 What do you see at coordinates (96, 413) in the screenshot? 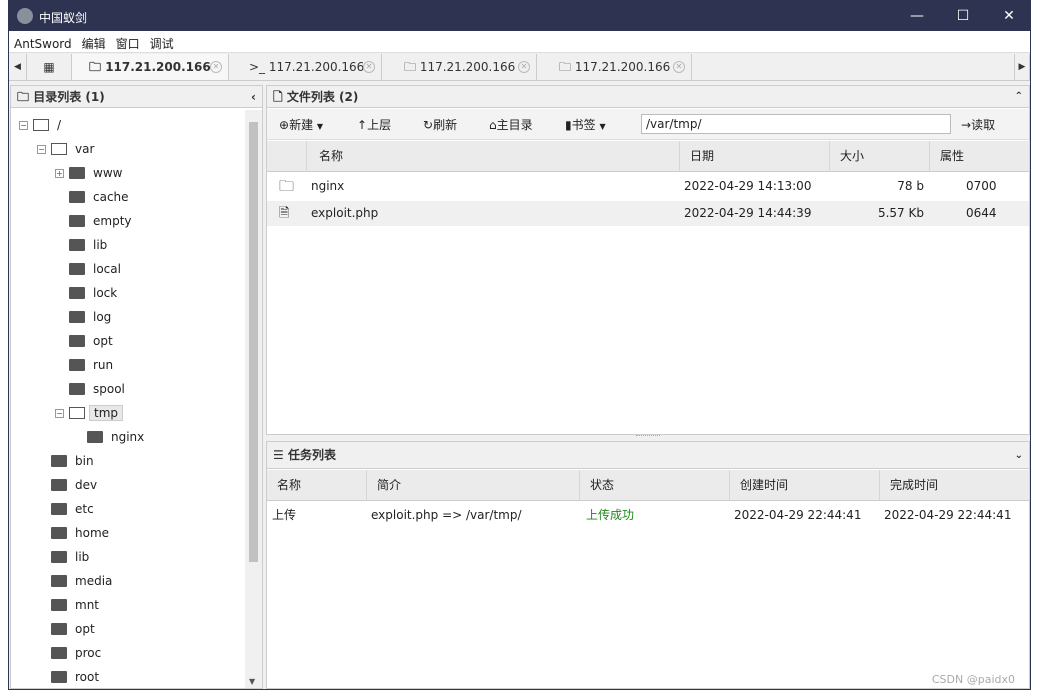
I see `tree-node: tmp` at bounding box center [96, 413].